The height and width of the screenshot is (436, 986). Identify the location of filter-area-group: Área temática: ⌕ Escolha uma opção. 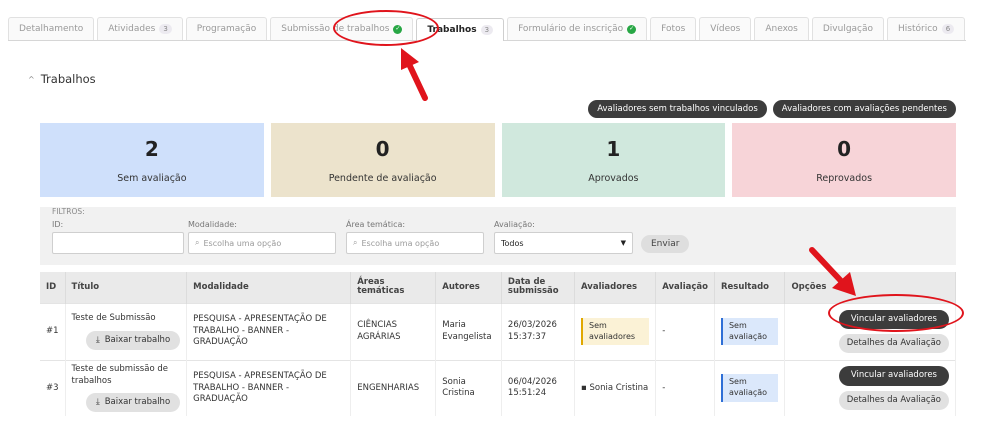
(415, 237).